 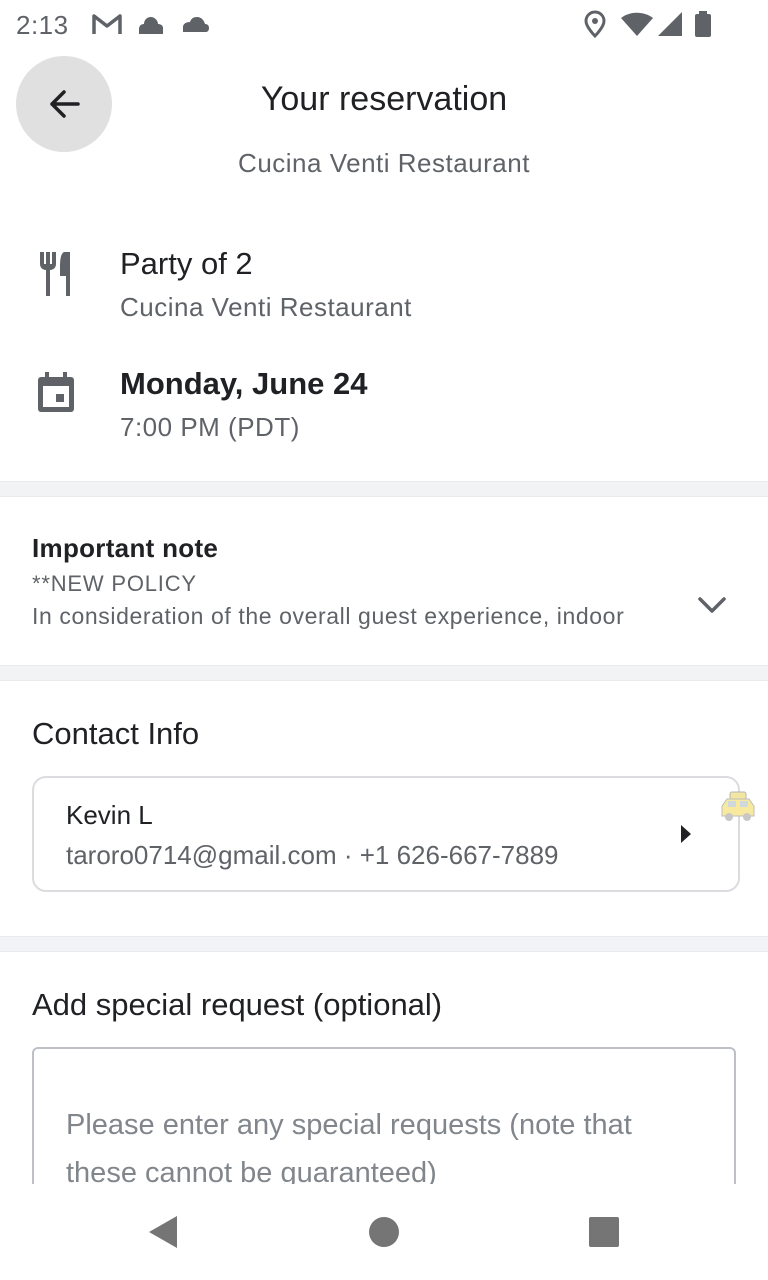 What do you see at coordinates (210, 427) in the screenshot?
I see `reservation-time: 7:00 PM (PDT)` at bounding box center [210, 427].